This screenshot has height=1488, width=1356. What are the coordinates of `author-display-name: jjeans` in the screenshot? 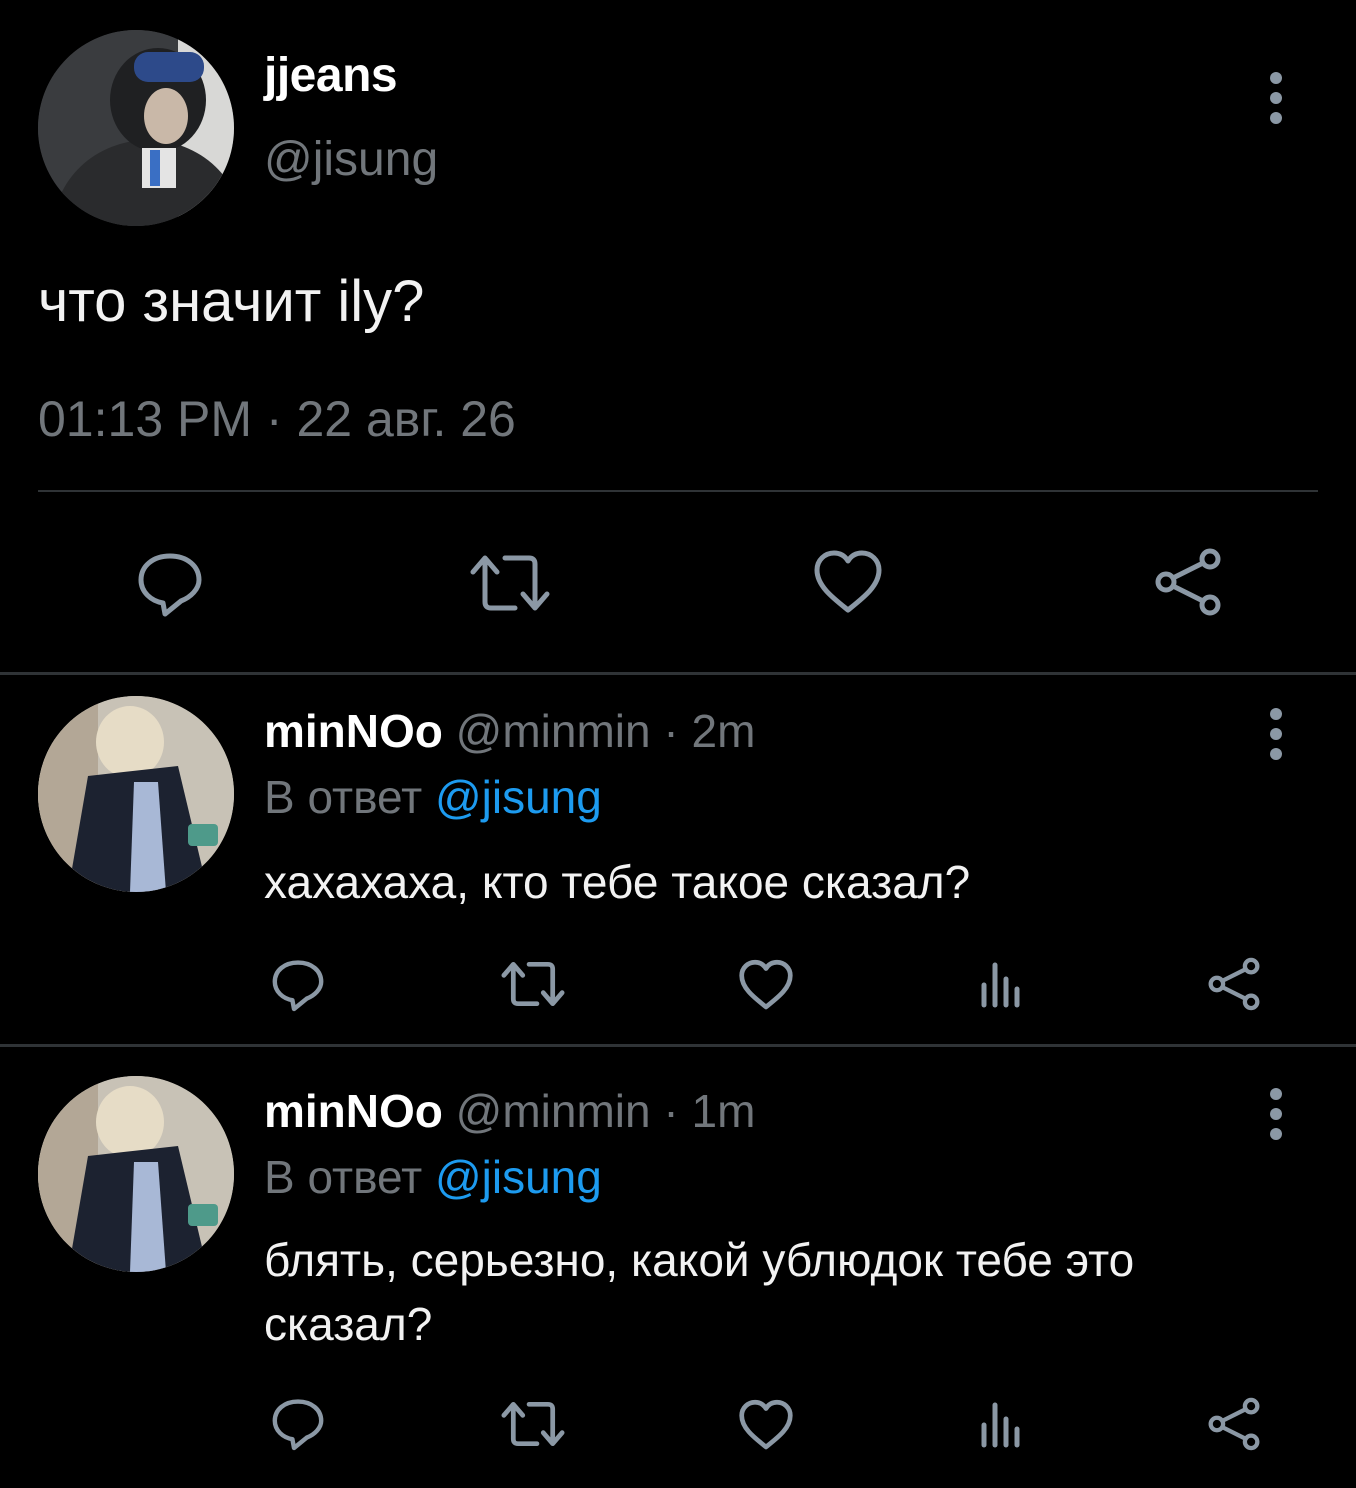 It's located at (331, 75).